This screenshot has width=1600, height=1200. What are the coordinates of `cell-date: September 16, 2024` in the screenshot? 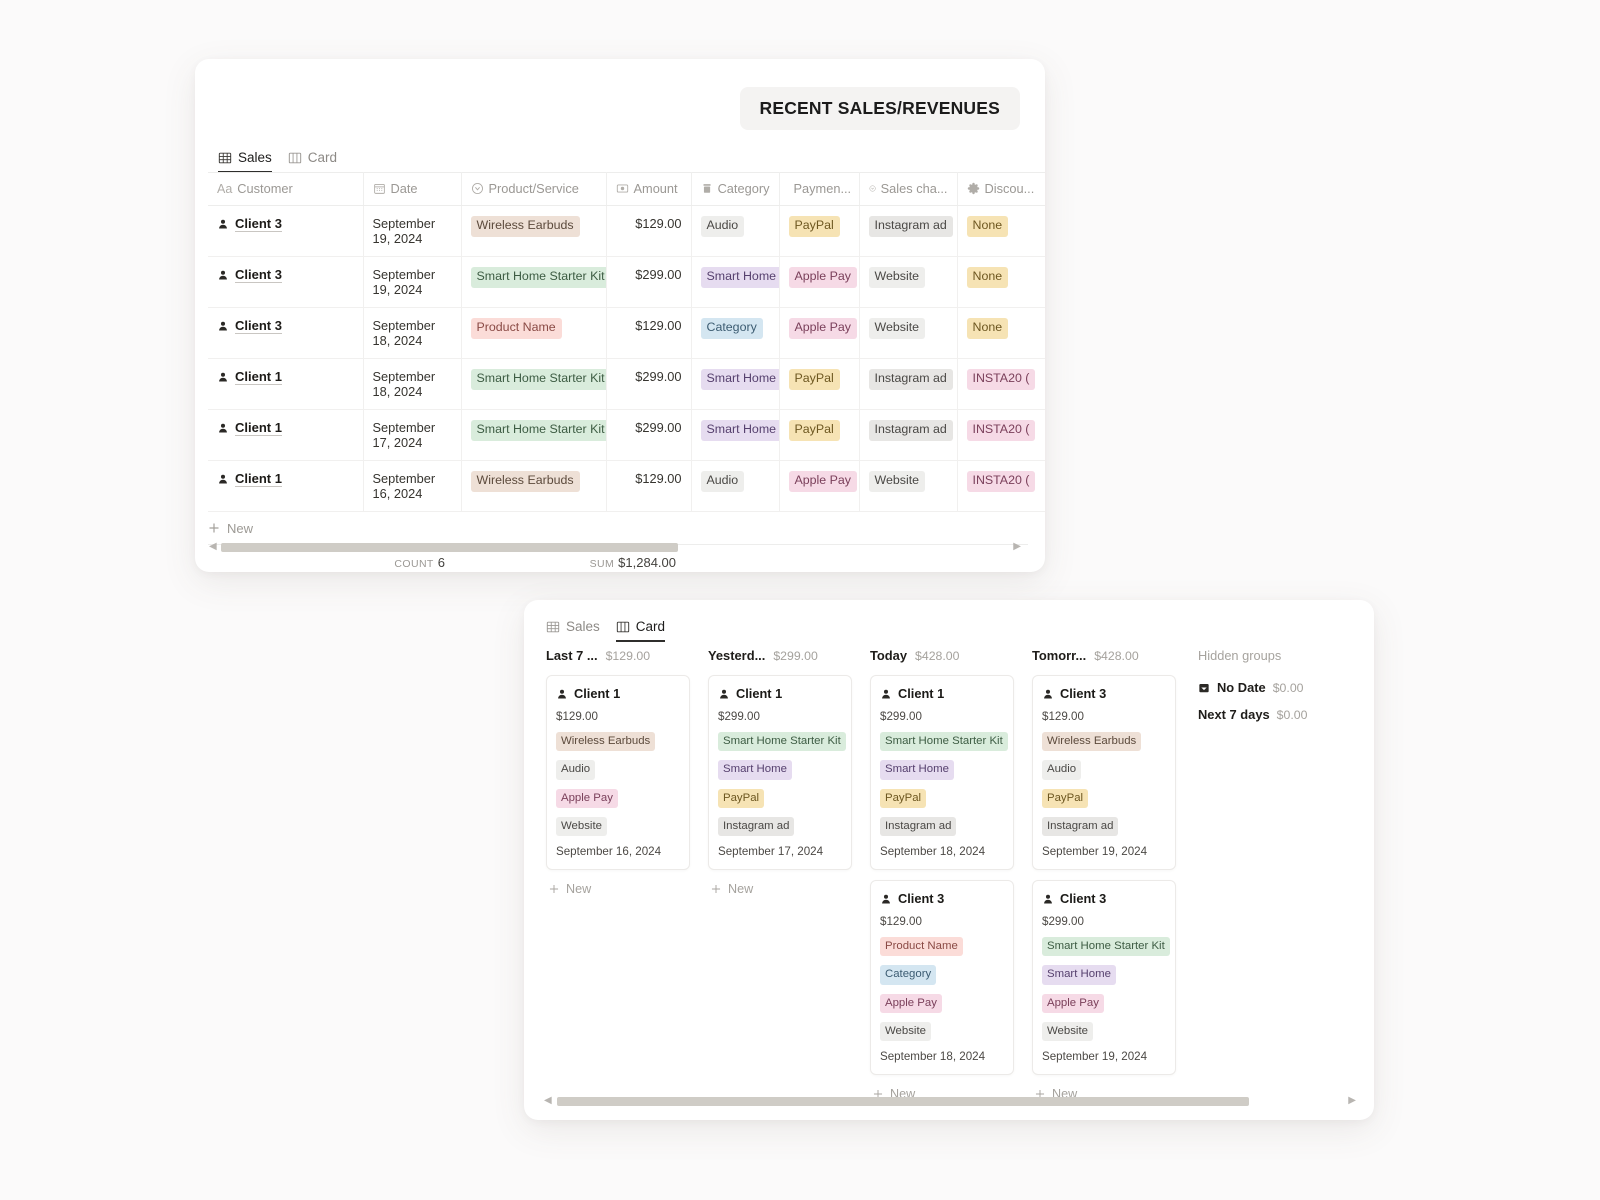 It's located at (412, 486).